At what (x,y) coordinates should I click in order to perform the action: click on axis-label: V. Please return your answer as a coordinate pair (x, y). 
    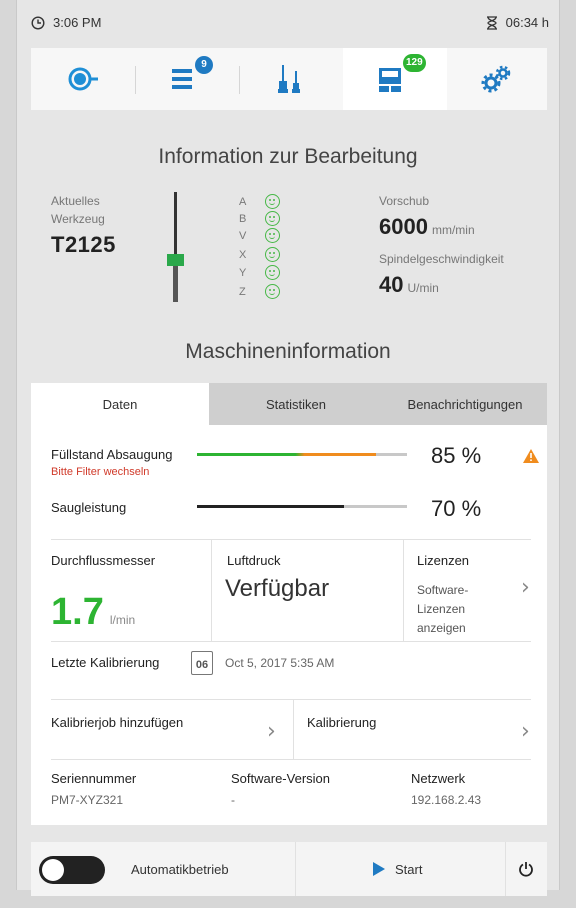
    Looking at the image, I should click on (243, 235).